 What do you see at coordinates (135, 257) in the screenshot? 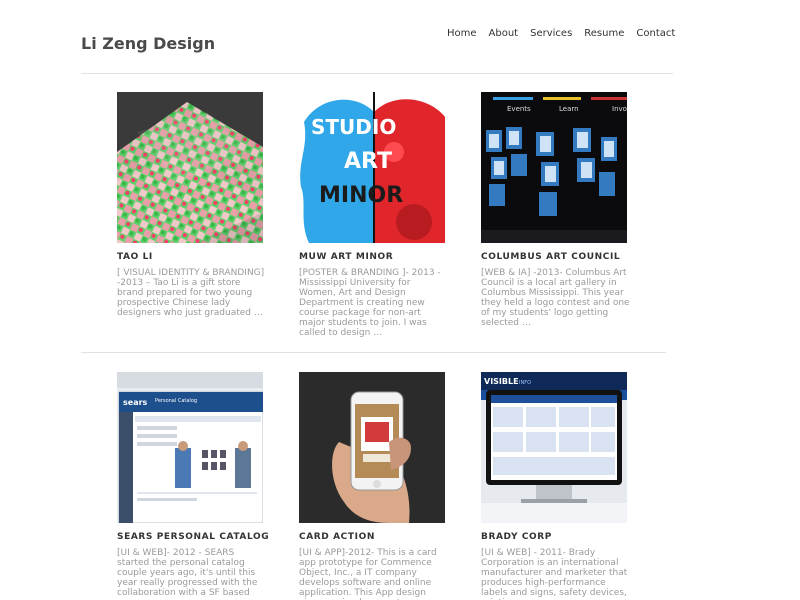
I see `card-title: TAO LI` at bounding box center [135, 257].